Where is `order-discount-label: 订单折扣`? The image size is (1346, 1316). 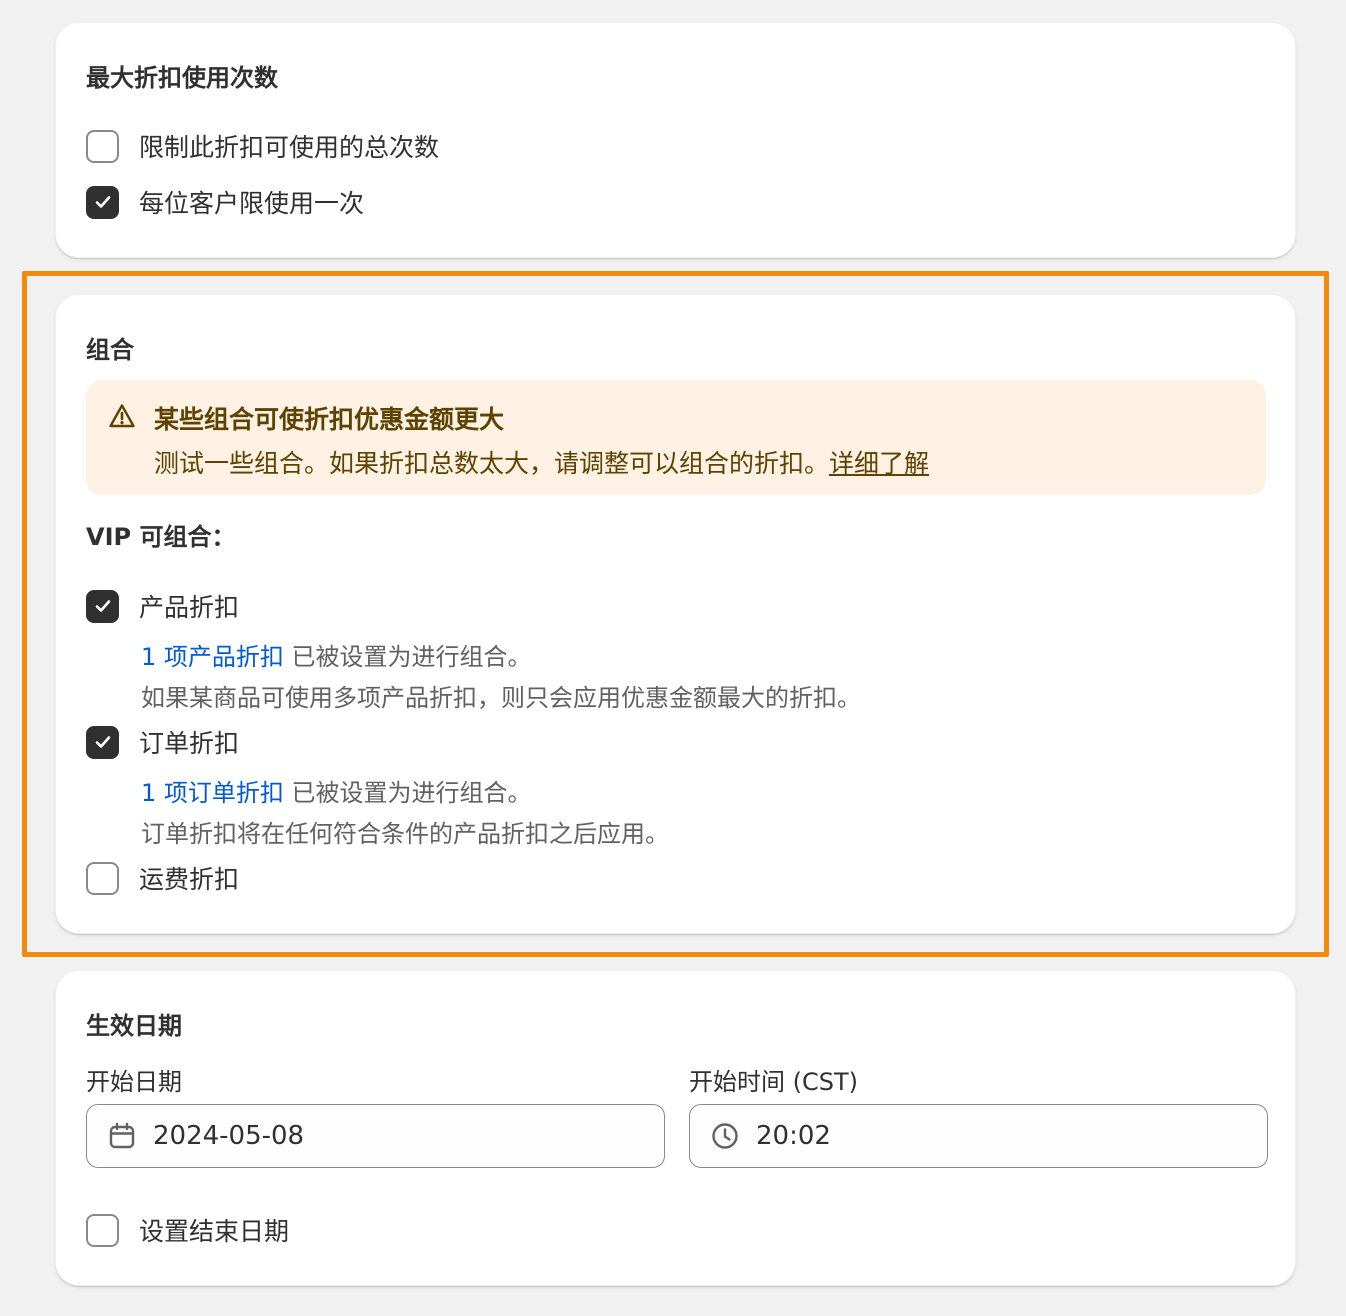 order-discount-label: 订单折扣 is located at coordinates (189, 743).